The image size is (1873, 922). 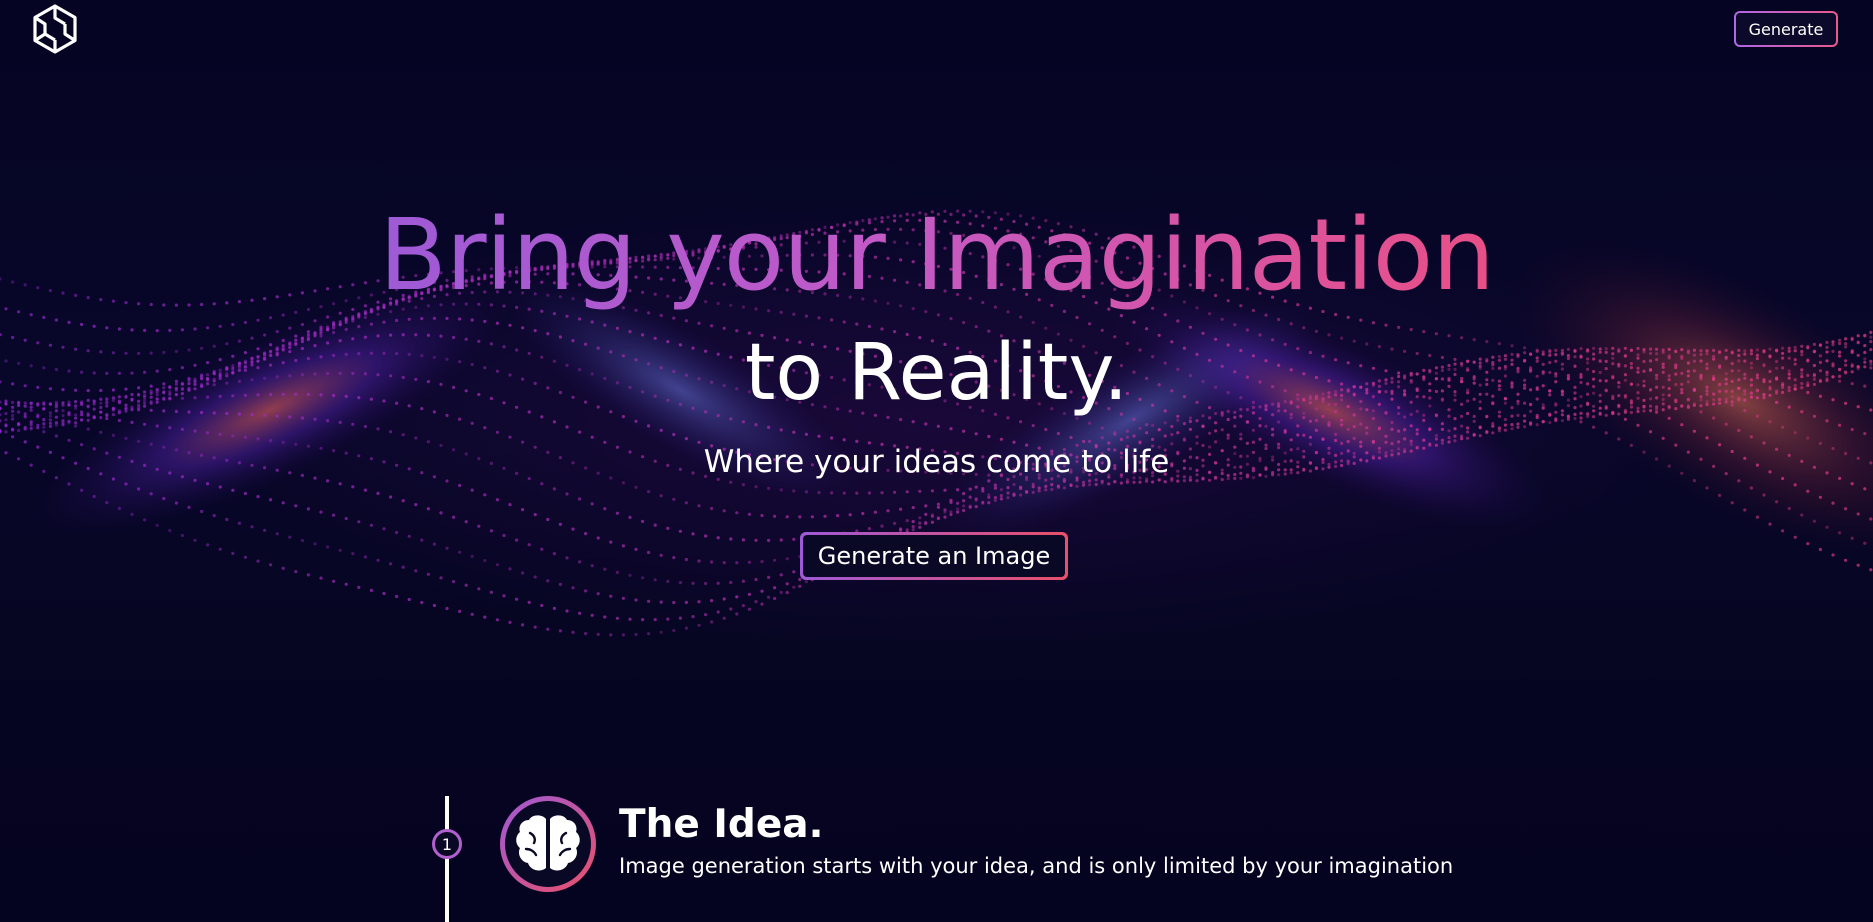 I want to click on timeline-line, so click(x=447, y=859).